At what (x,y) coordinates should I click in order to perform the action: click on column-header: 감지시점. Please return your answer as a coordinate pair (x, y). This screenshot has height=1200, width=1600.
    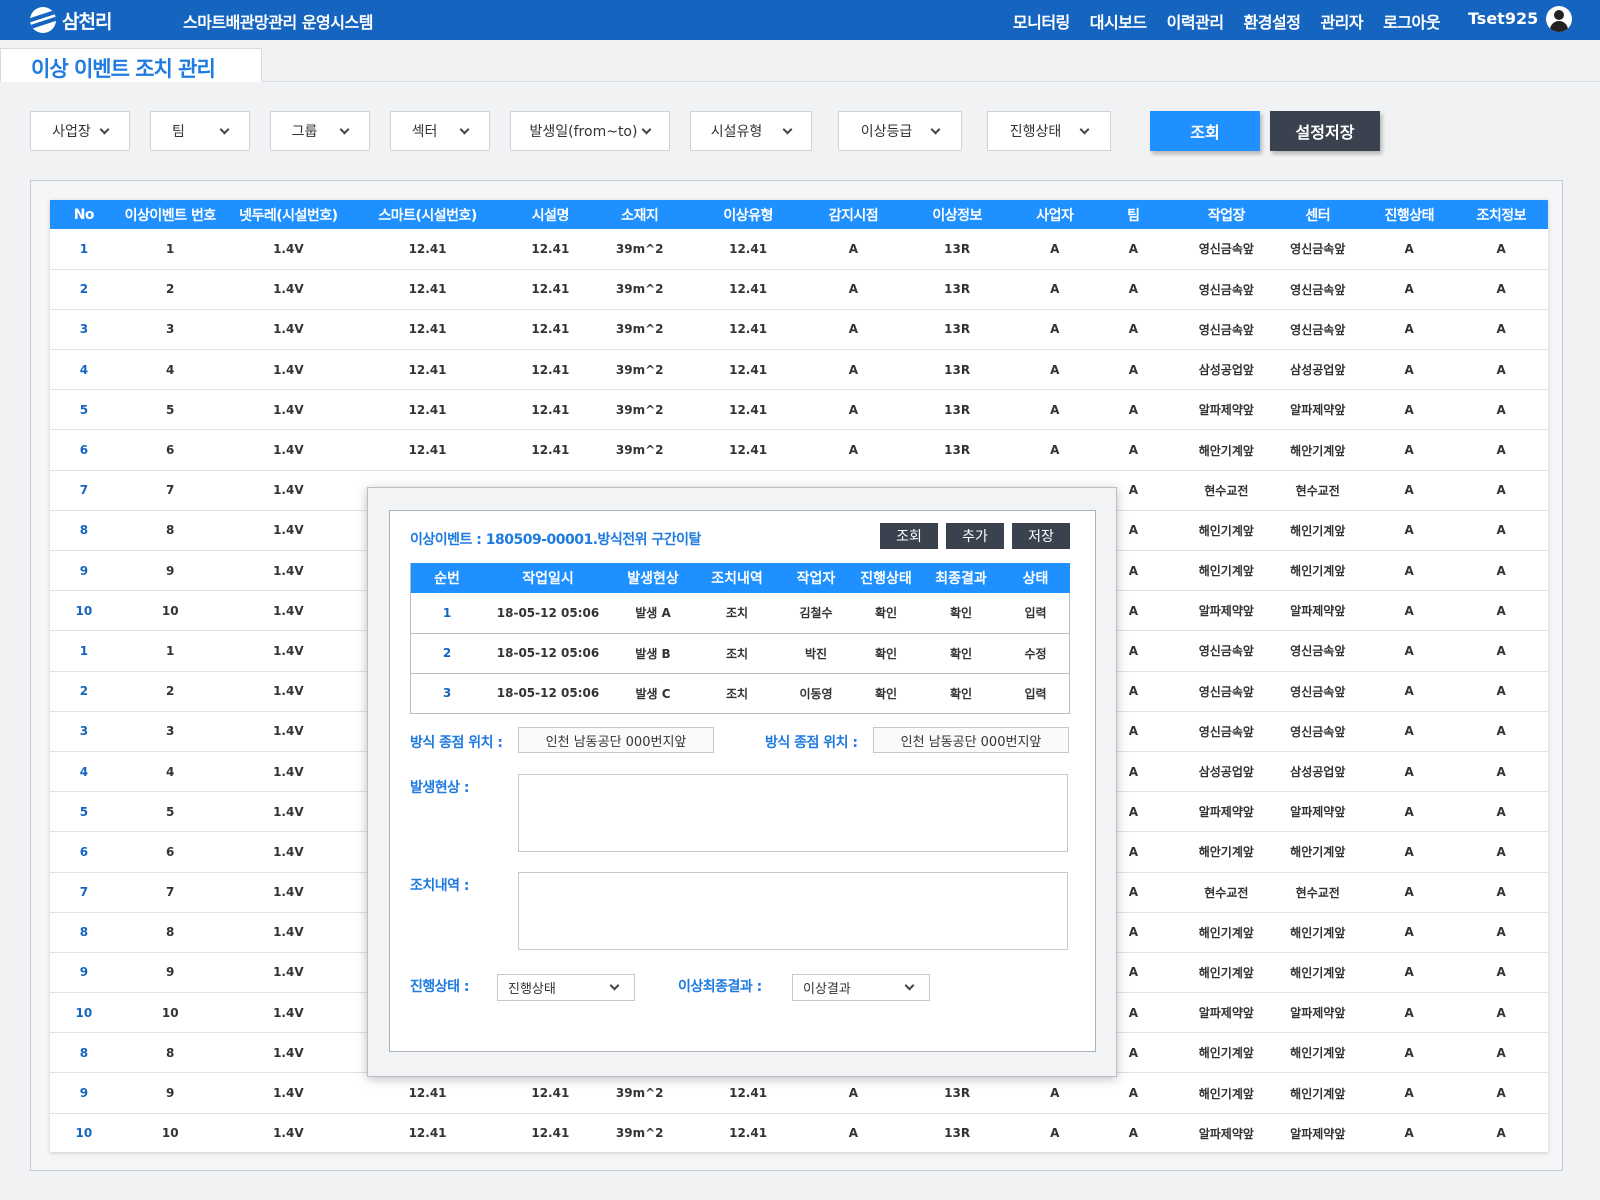
    Looking at the image, I should click on (853, 214).